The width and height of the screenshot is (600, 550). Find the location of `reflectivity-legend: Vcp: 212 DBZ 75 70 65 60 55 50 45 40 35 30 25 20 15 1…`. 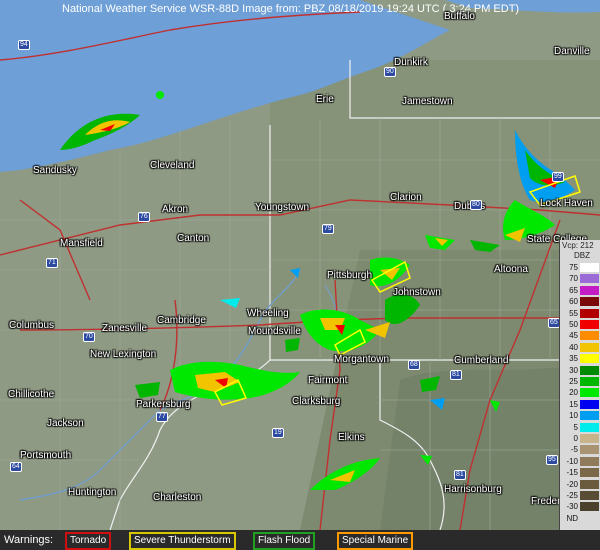

reflectivity-legend: Vcp: 212 DBZ 75 70 65 60 55 50 45 40 35 30 25 20 15 1… is located at coordinates (579, 390).